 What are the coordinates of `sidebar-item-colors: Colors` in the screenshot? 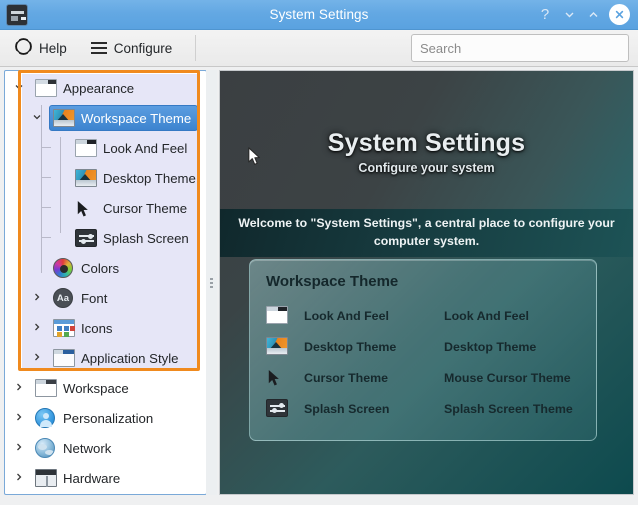 It's located at (105, 268).